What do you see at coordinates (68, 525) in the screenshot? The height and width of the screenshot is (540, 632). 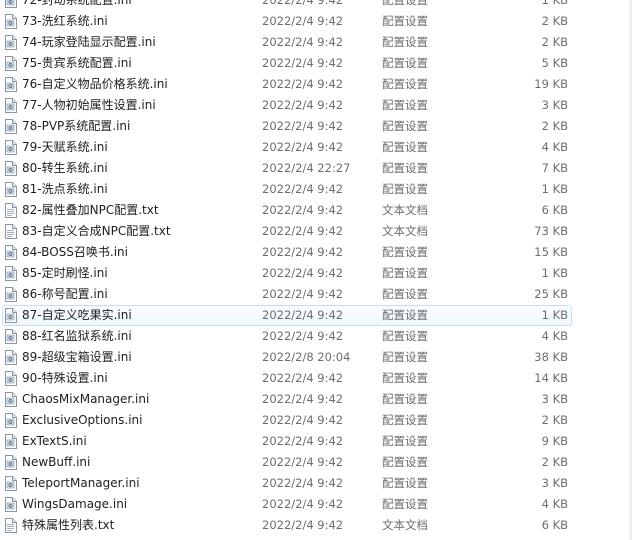 I see `file-name: 特殊属性列表.txt` at bounding box center [68, 525].